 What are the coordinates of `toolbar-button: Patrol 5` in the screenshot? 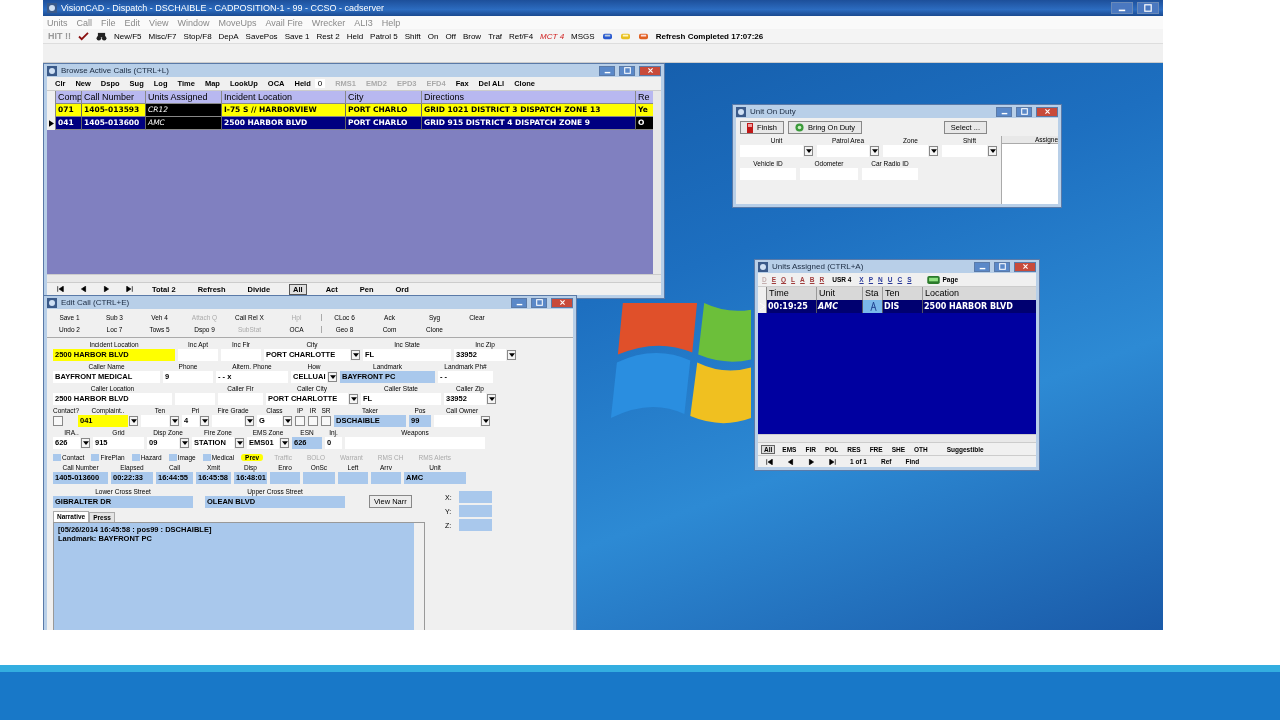 It's located at (384, 36).